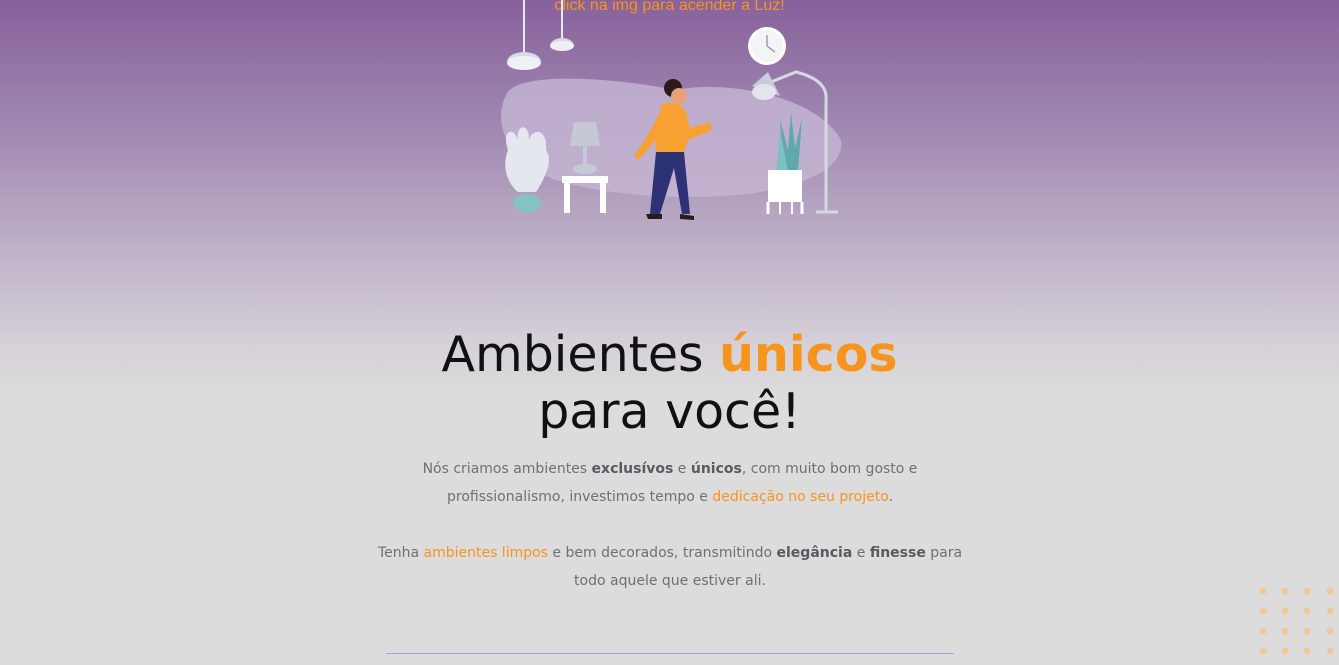 The width and height of the screenshot is (1339, 665). What do you see at coordinates (580, 354) in the screenshot?
I see `headline-text-pre: Ambientes` at bounding box center [580, 354].